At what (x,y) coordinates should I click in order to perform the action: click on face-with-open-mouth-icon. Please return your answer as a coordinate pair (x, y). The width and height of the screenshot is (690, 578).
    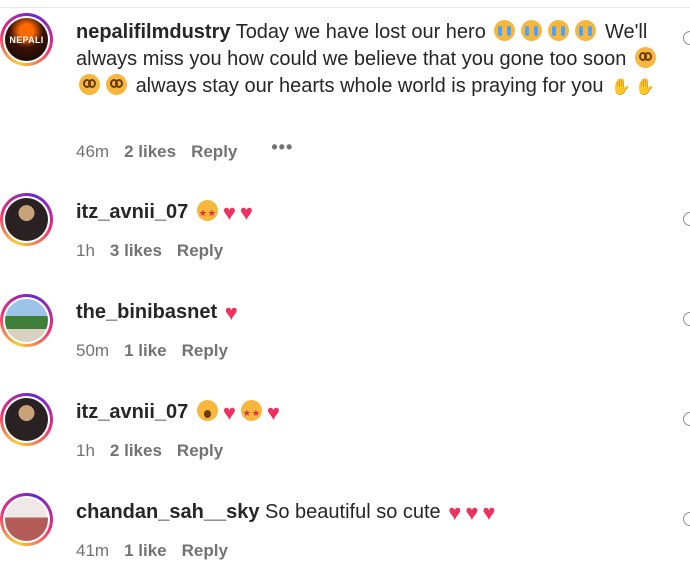
    Looking at the image, I should click on (207, 410).